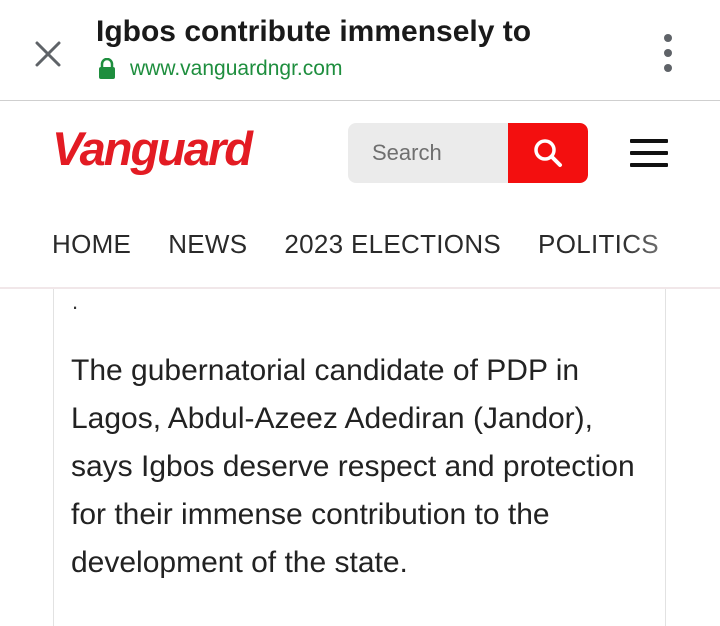 The image size is (720, 626). Describe the element at coordinates (236, 68) in the screenshot. I see `url-text: www.vanguardngr.com` at that location.